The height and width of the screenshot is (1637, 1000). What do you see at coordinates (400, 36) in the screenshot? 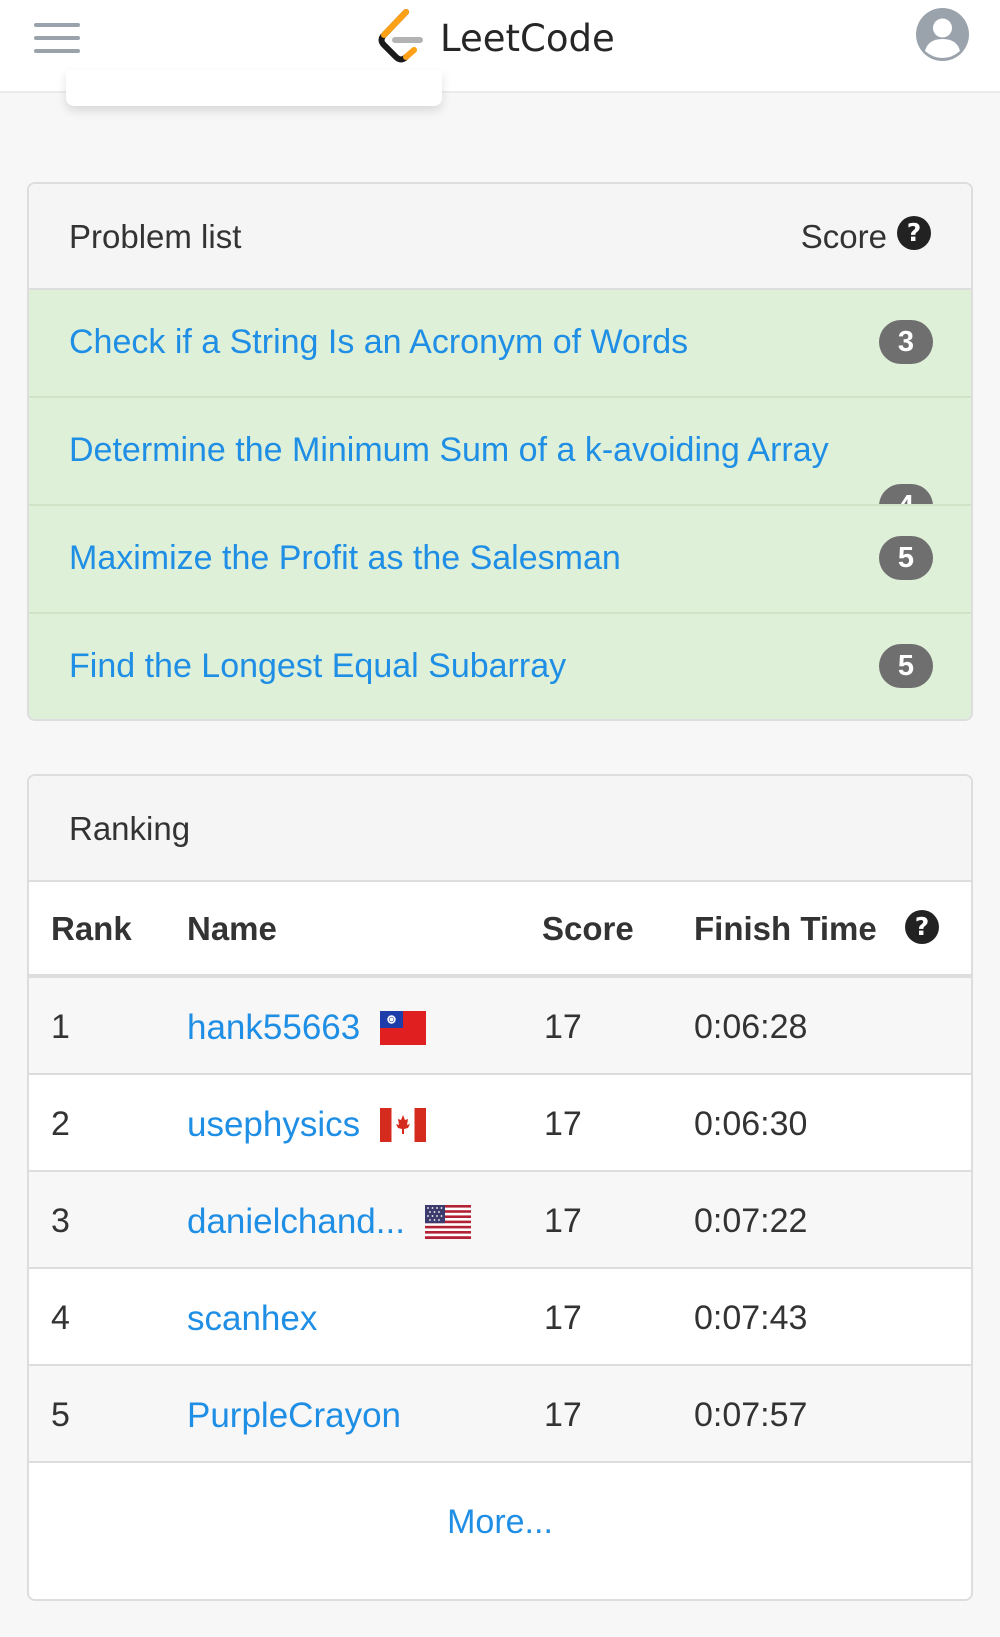
I see `leetcode-logo-icon` at bounding box center [400, 36].